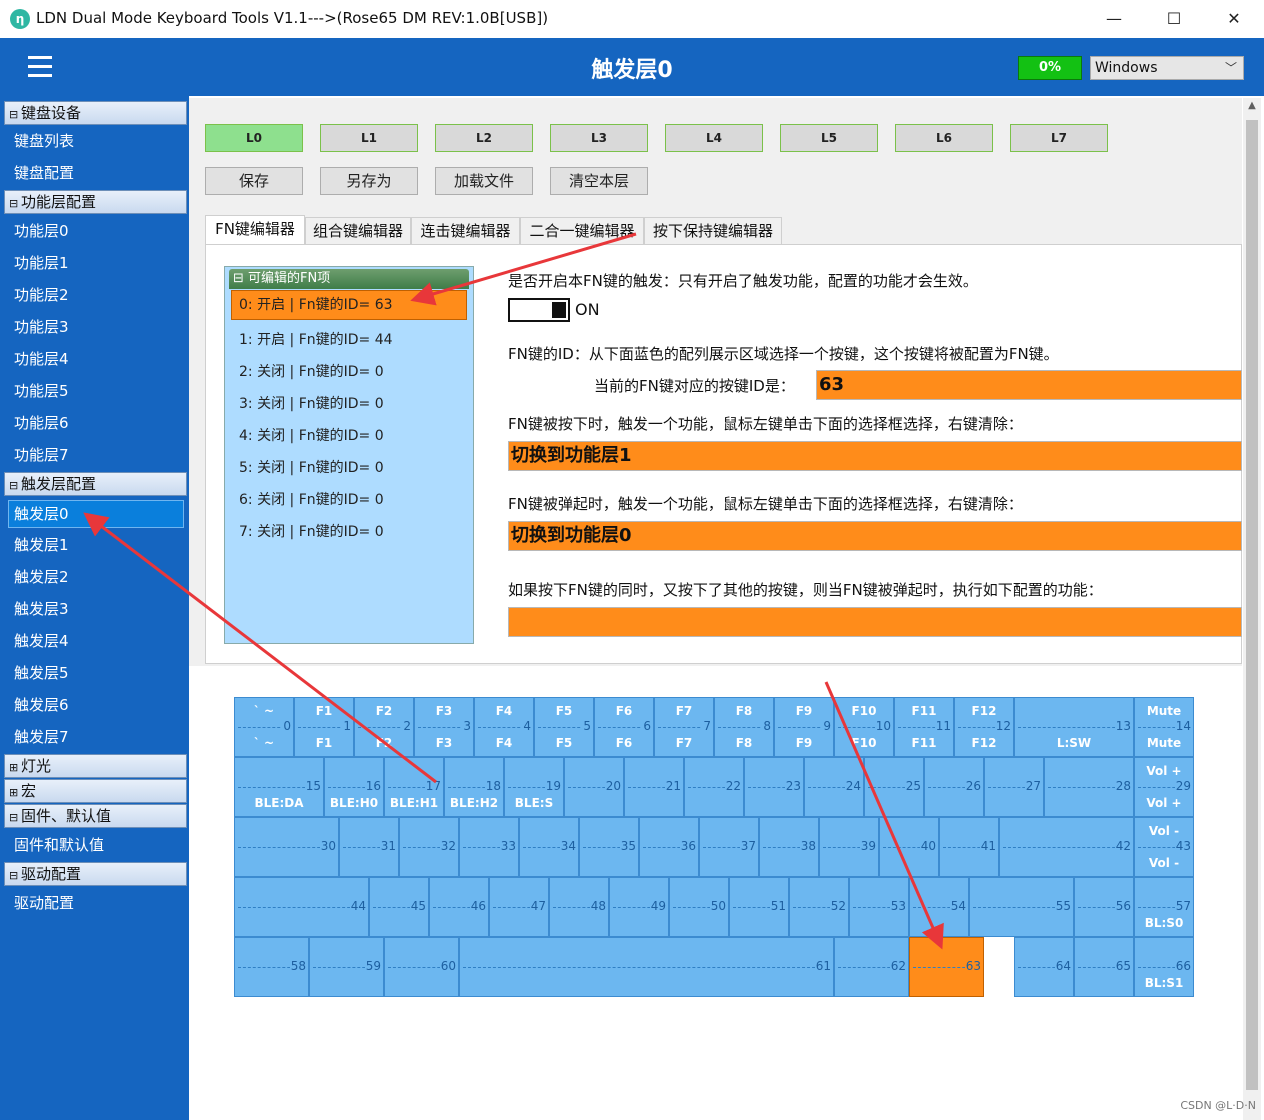 The height and width of the screenshot is (1120, 1264). What do you see at coordinates (95, 202) in the screenshot?
I see `sidebar-group: ⊟ 功能层配置` at bounding box center [95, 202].